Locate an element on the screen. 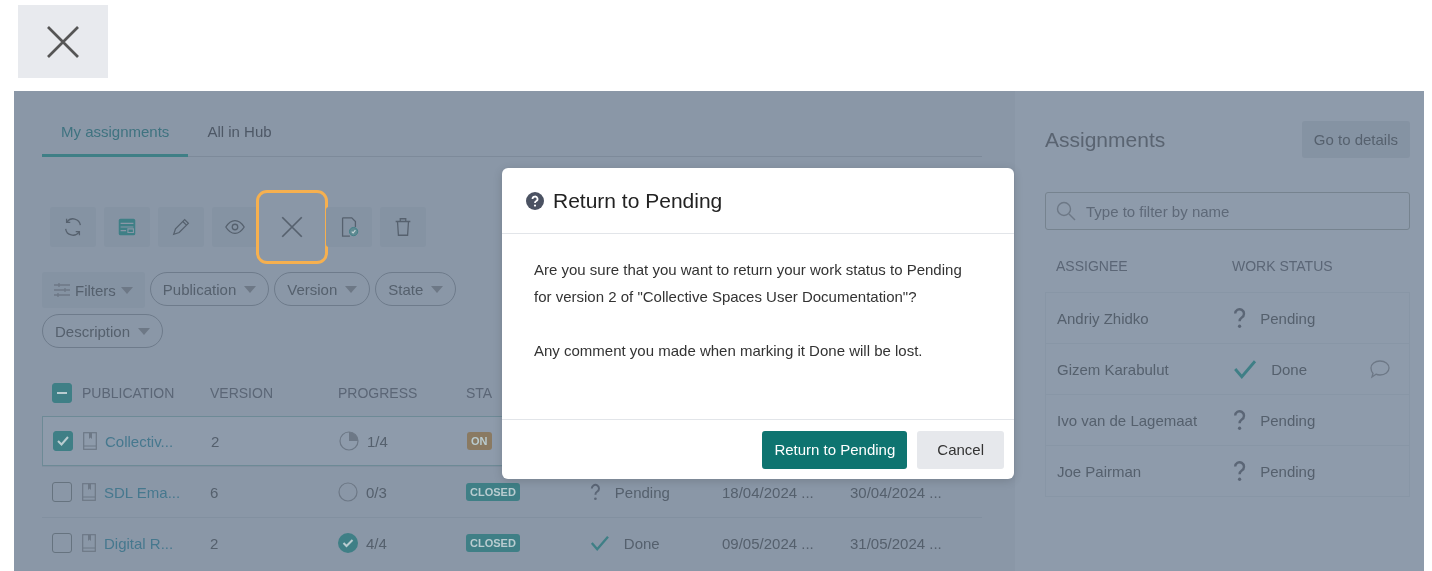 This screenshot has width=1432, height=571. progress-count: 1/4 is located at coordinates (377, 441).